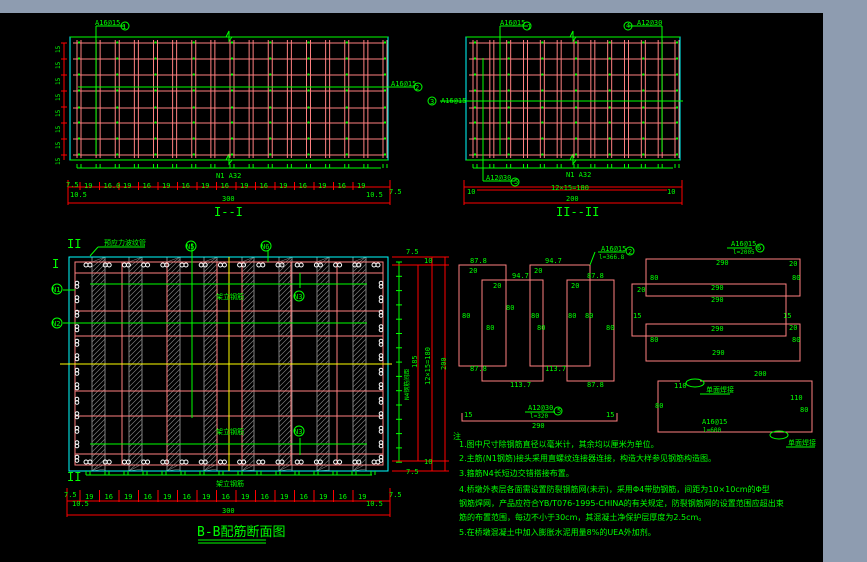 The height and width of the screenshot is (562, 867). Describe the element at coordinates (796, 278) in the screenshot. I see `tie-dim-label: 80` at that location.